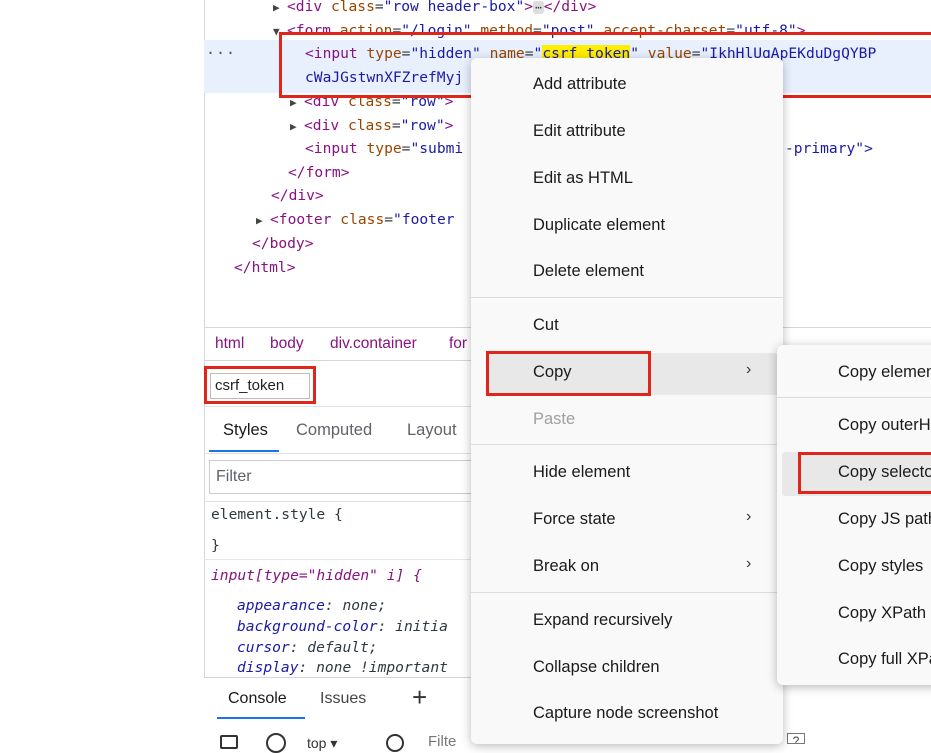 The width and height of the screenshot is (931, 753). Describe the element at coordinates (599, 225) in the screenshot. I see `menu-item-duplicate-element: Duplicate element` at that location.